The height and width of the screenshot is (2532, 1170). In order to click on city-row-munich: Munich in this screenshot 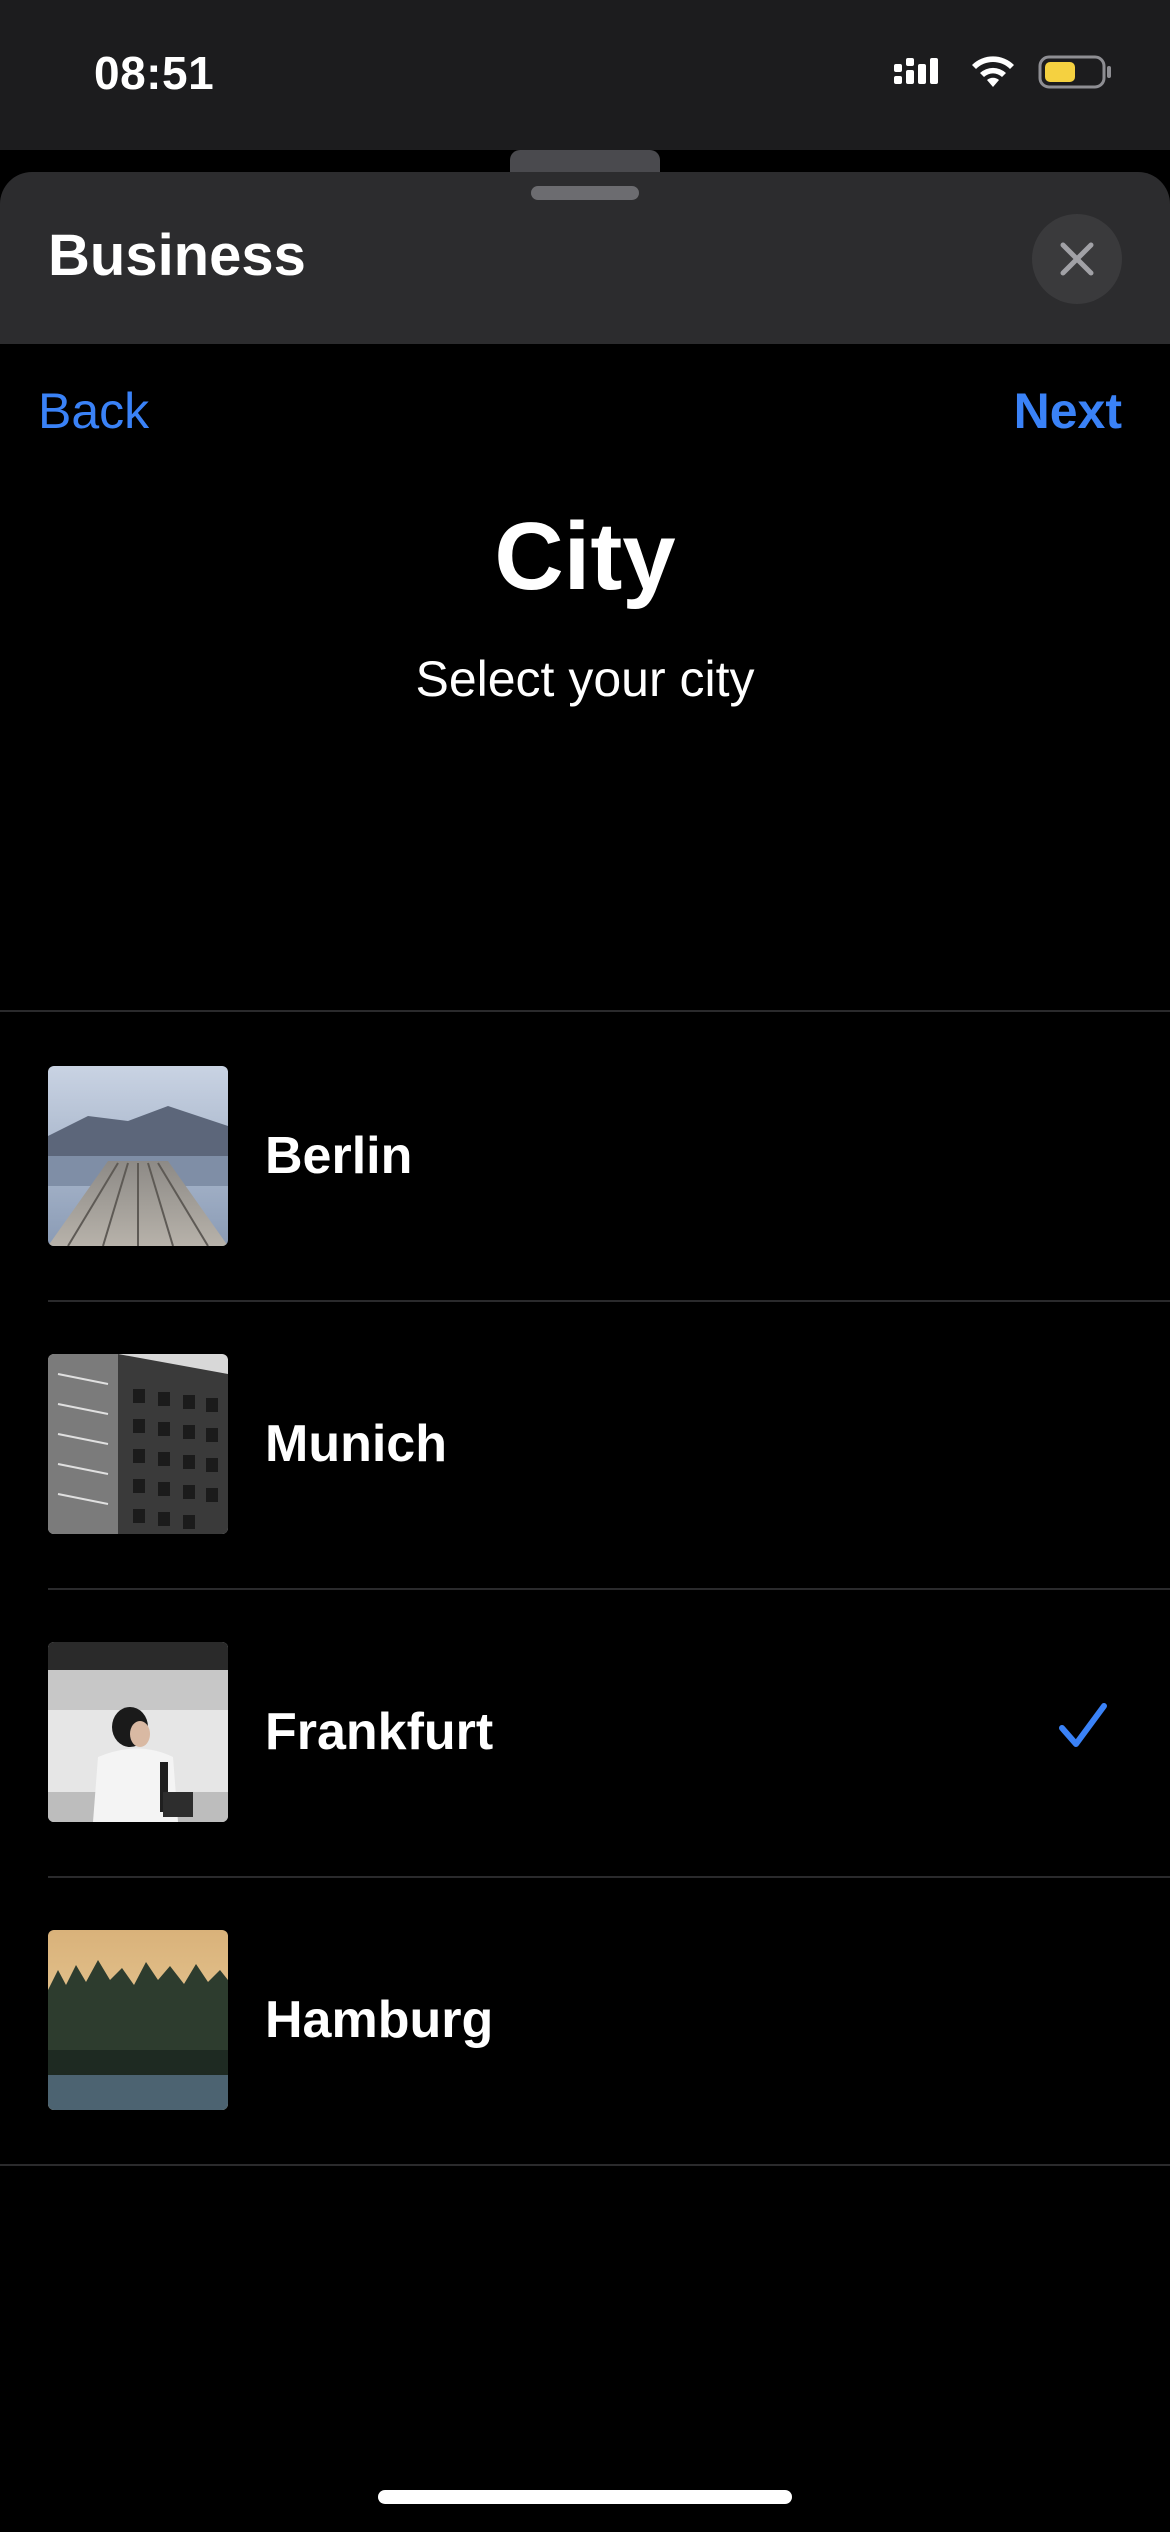, I will do `click(585, 1444)`.